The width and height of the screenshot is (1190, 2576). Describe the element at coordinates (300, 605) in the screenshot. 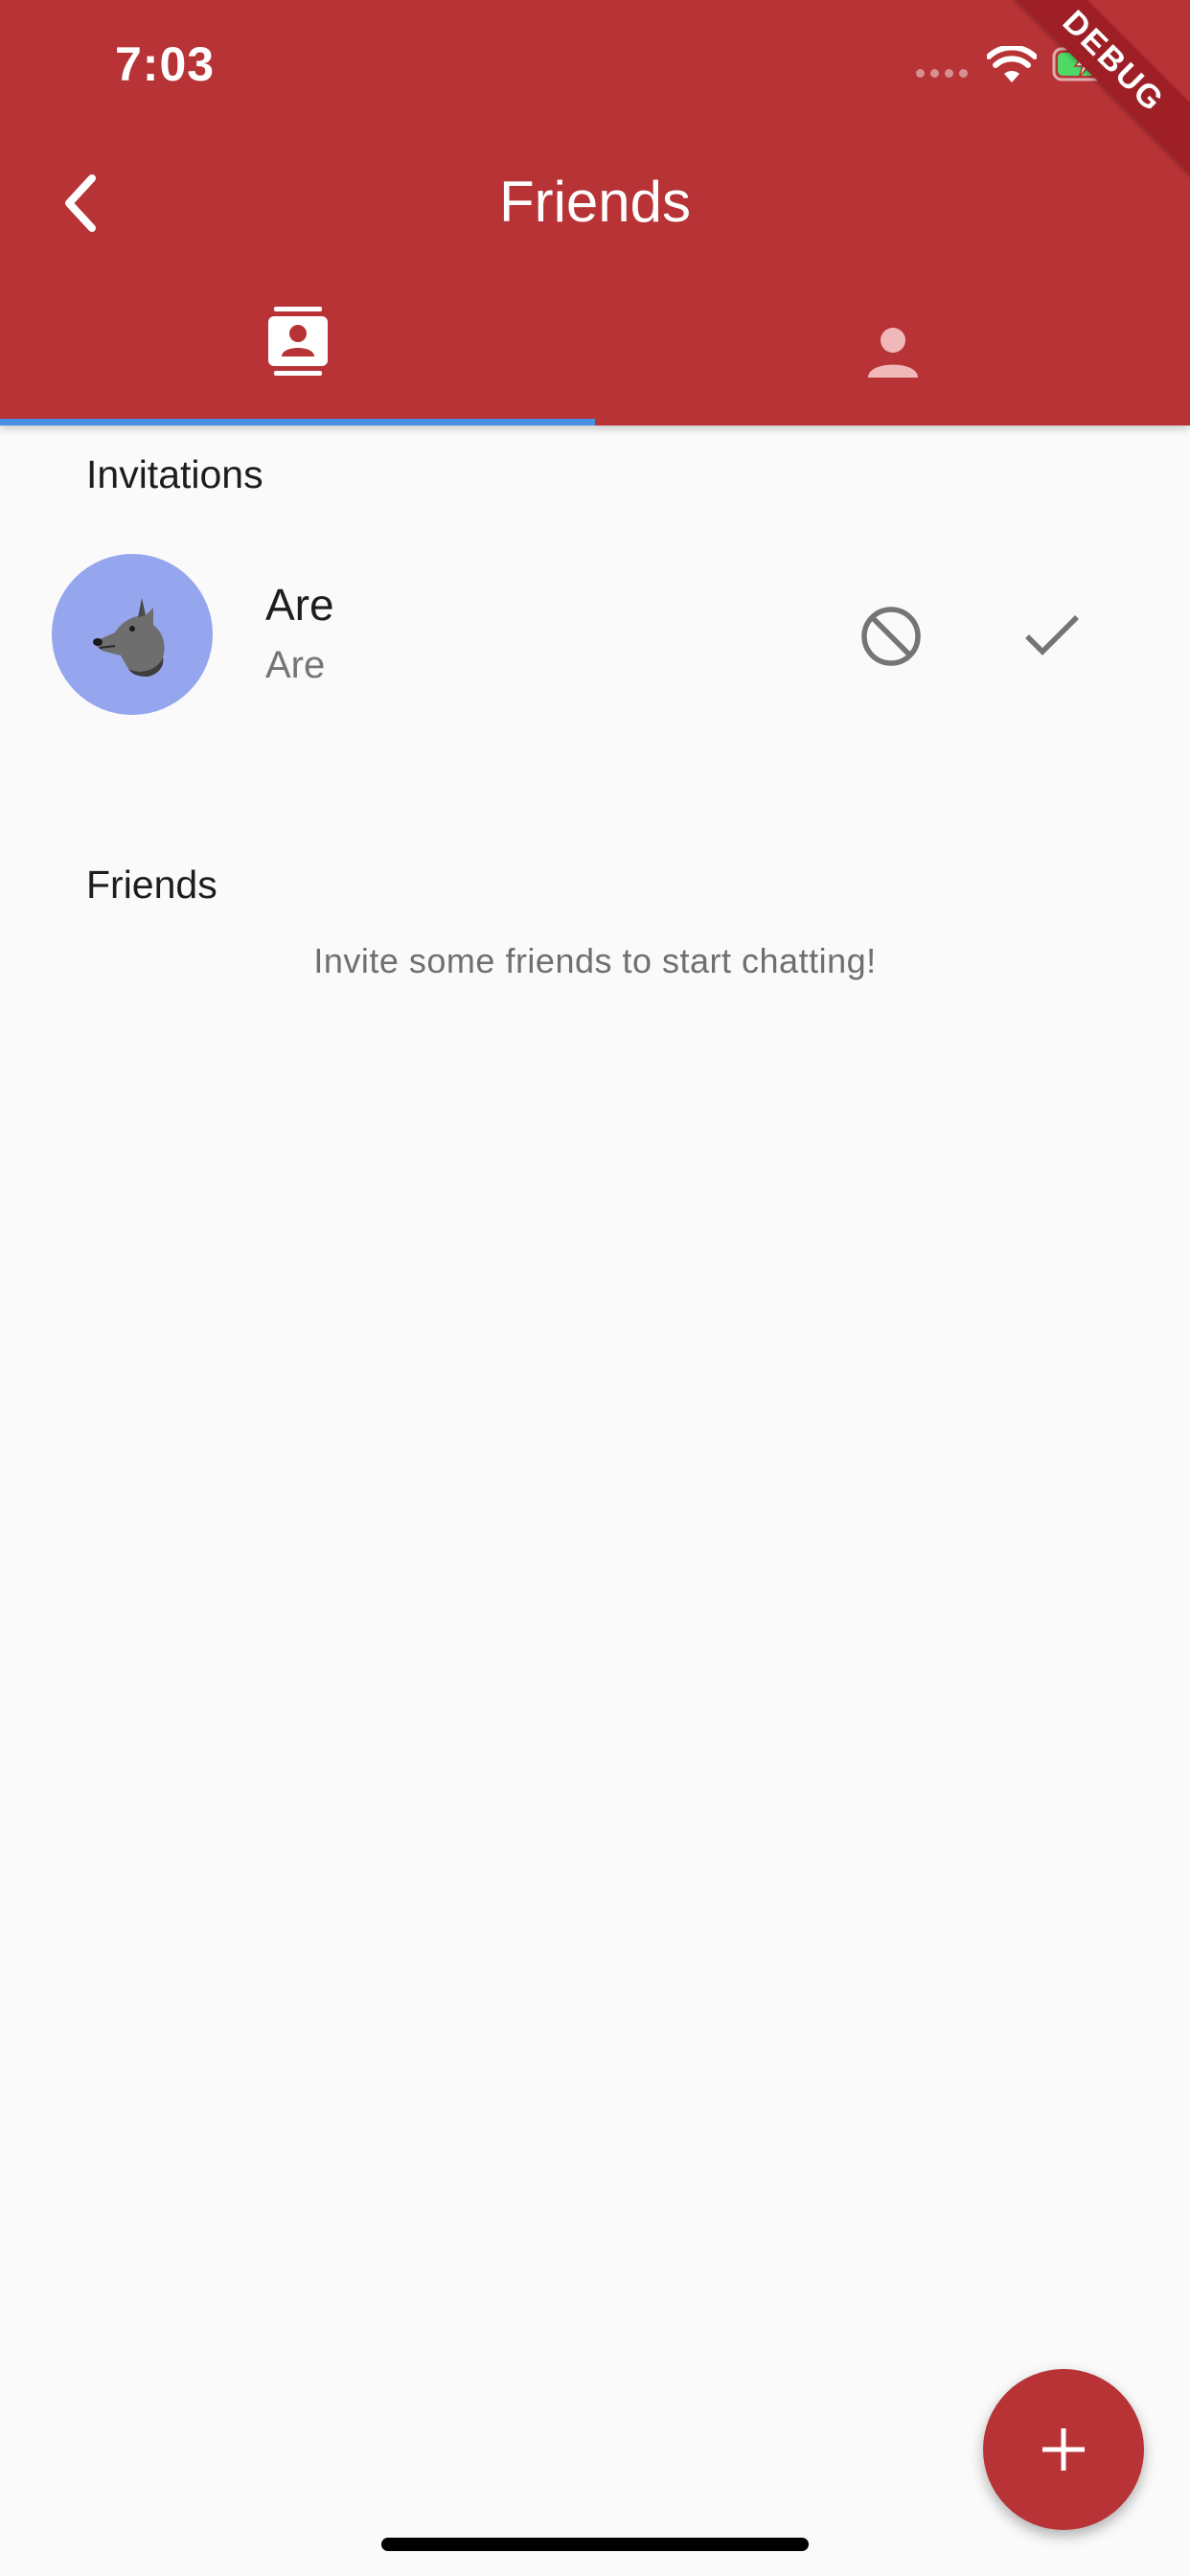

I see `invitation-name: Are` at that location.